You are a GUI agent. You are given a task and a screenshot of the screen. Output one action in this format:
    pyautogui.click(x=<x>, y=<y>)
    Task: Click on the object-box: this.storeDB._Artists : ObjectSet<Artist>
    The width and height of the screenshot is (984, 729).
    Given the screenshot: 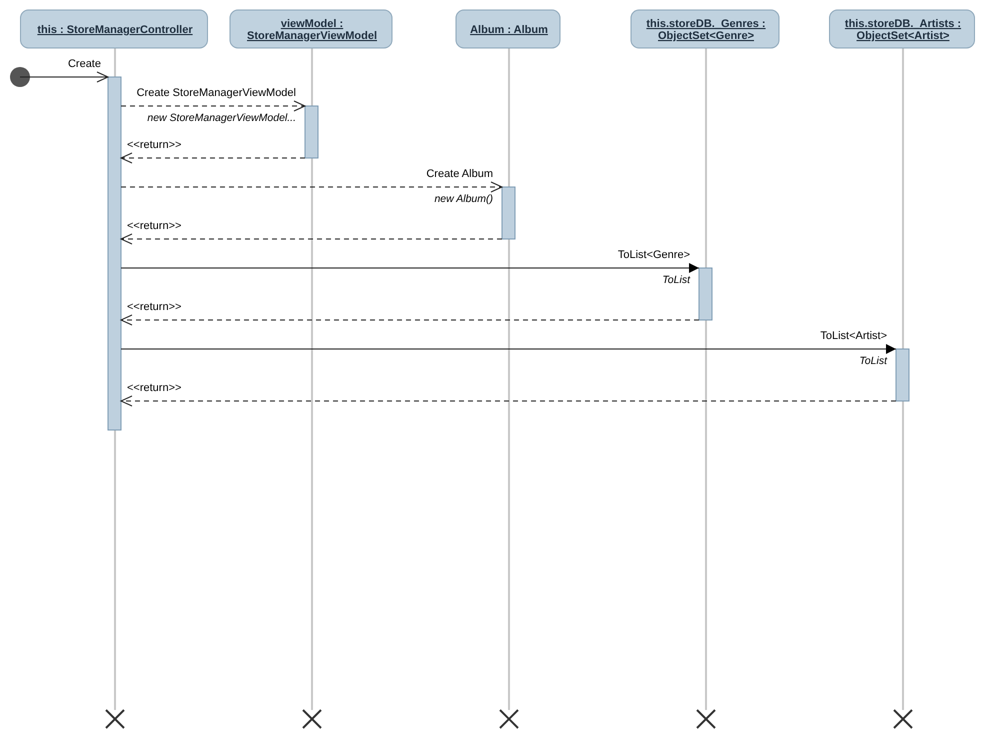 What is the action you would take?
    pyautogui.click(x=902, y=29)
    